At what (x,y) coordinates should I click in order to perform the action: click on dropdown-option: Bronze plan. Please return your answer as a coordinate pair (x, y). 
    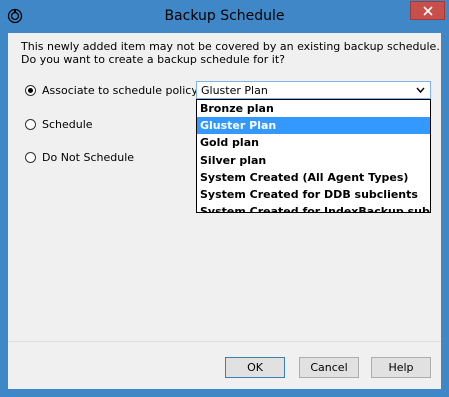
    Looking at the image, I should click on (313, 108).